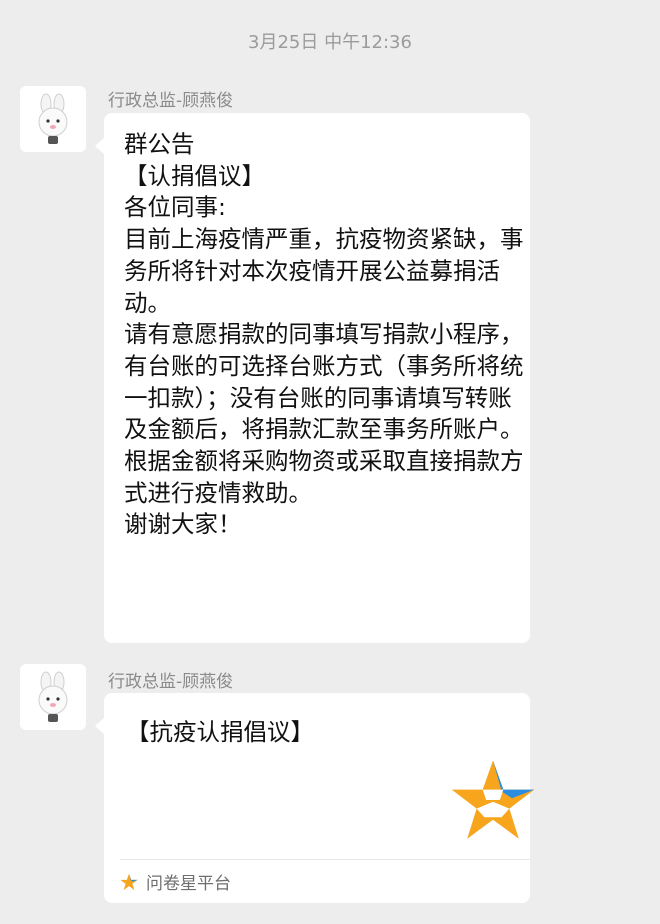 The image size is (660, 924). I want to click on card-title: 【抗疫认捐倡议】, so click(220, 732).